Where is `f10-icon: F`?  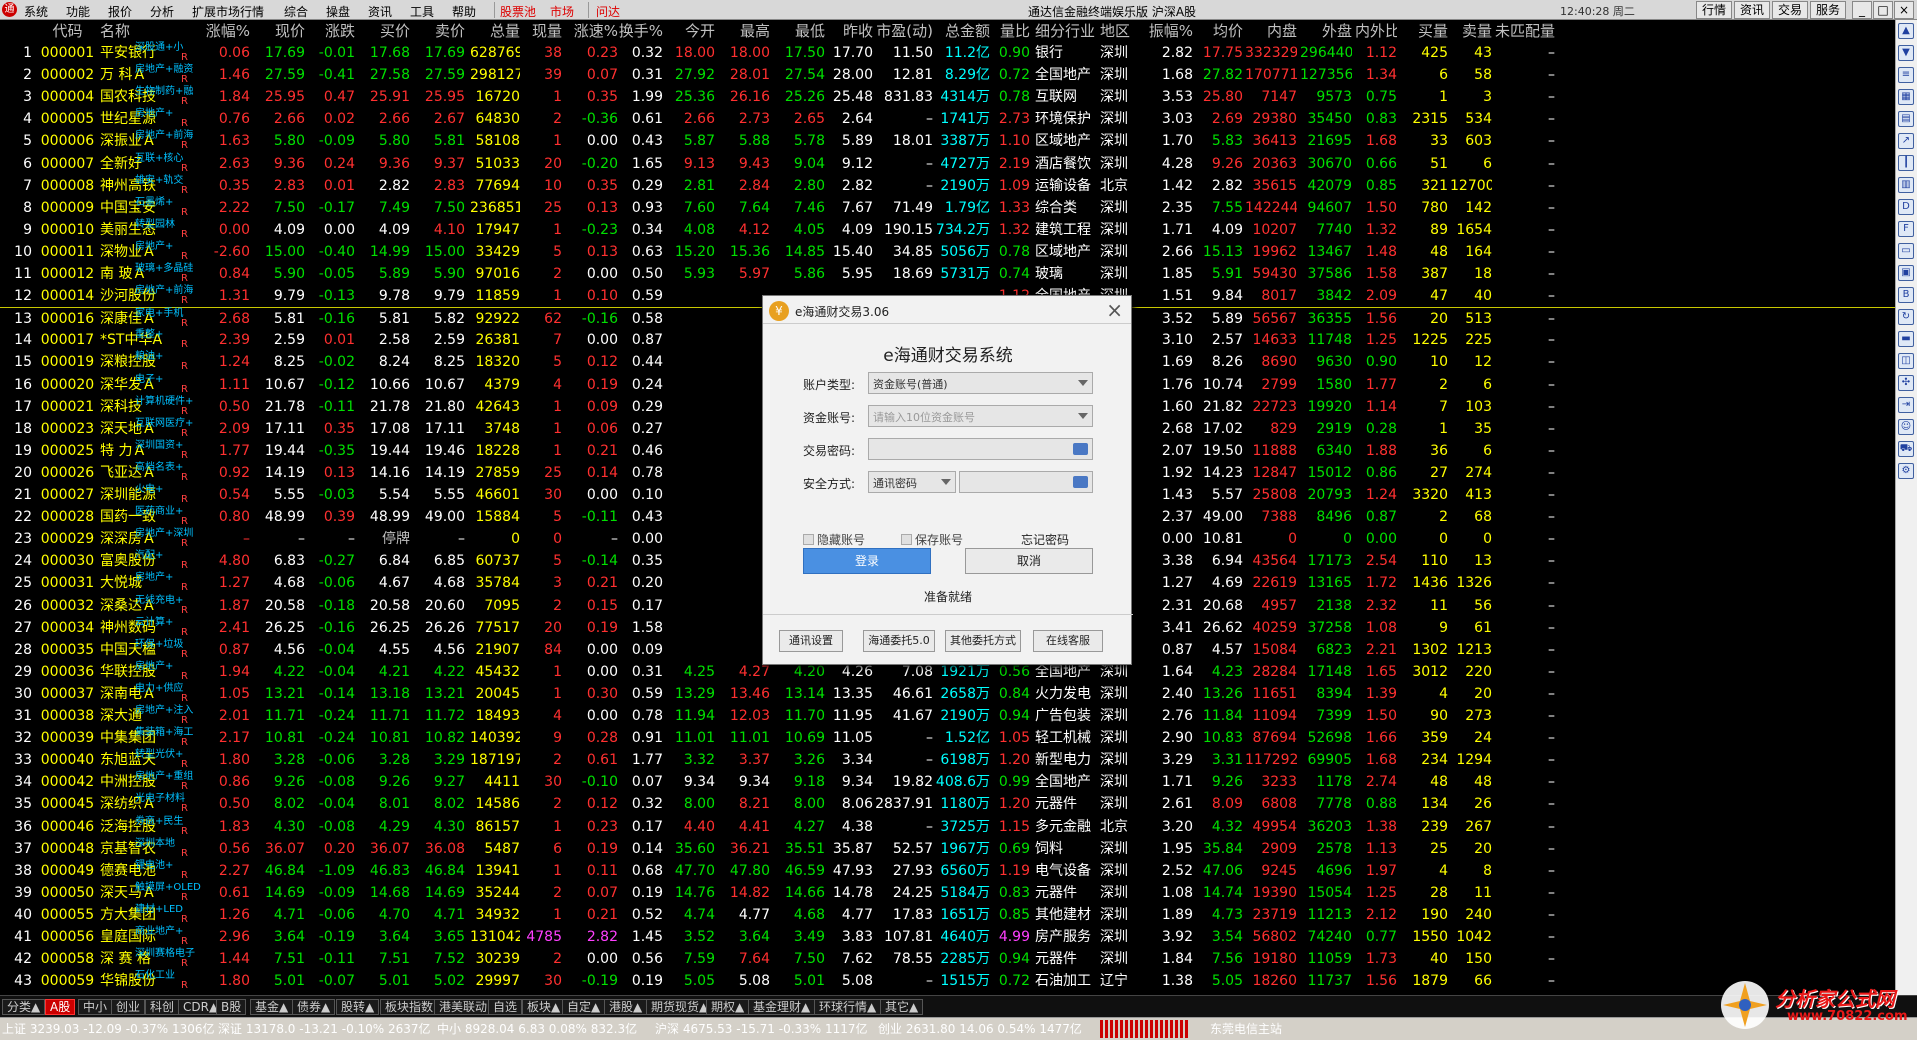
f10-icon: F is located at coordinates (1906, 229).